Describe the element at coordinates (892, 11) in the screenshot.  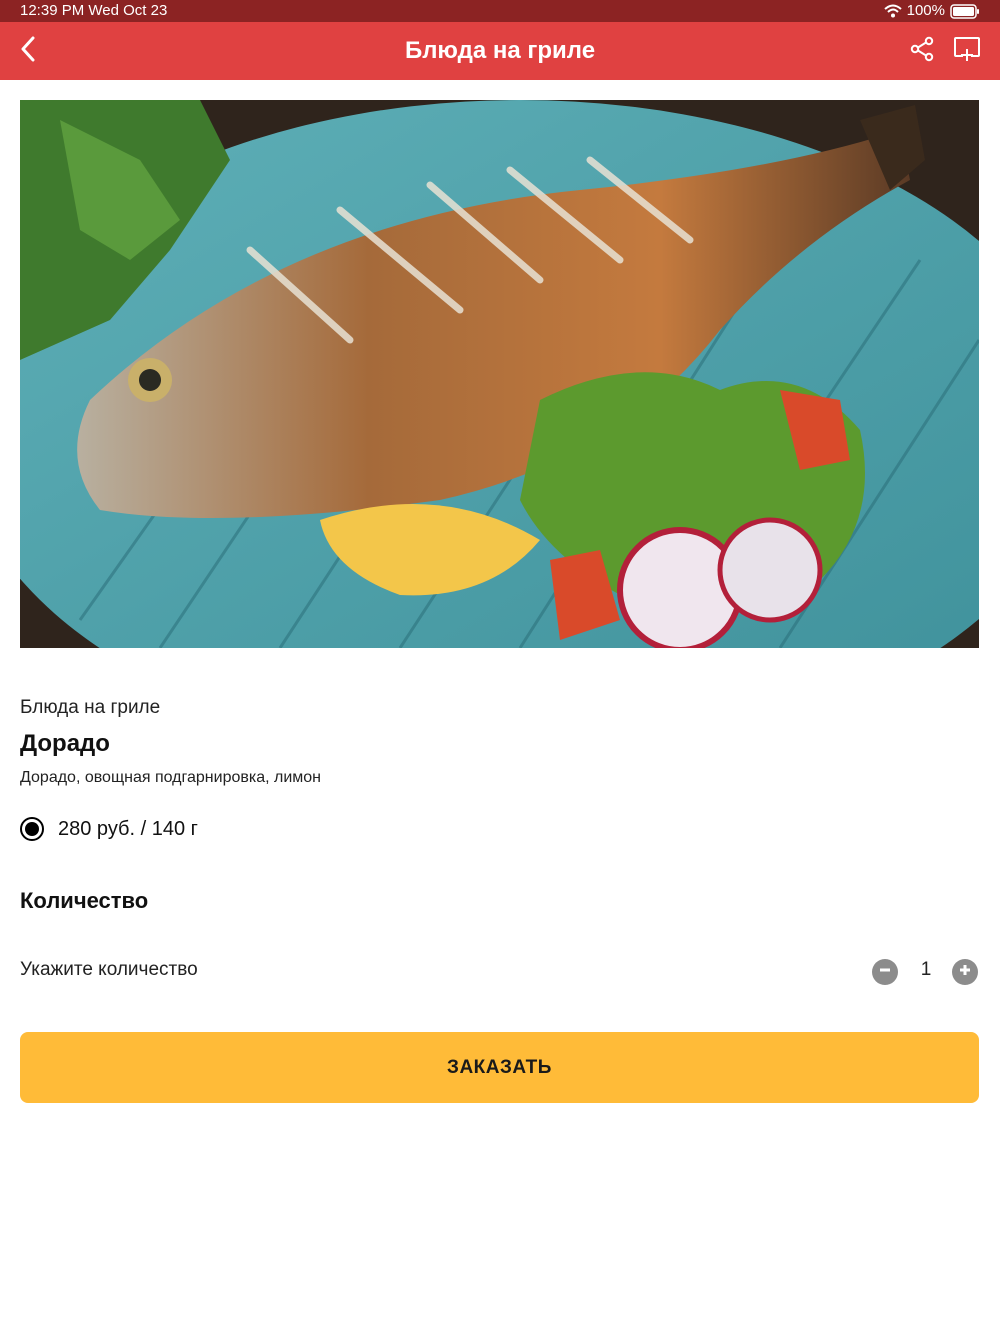
I see `wifi-icon` at that location.